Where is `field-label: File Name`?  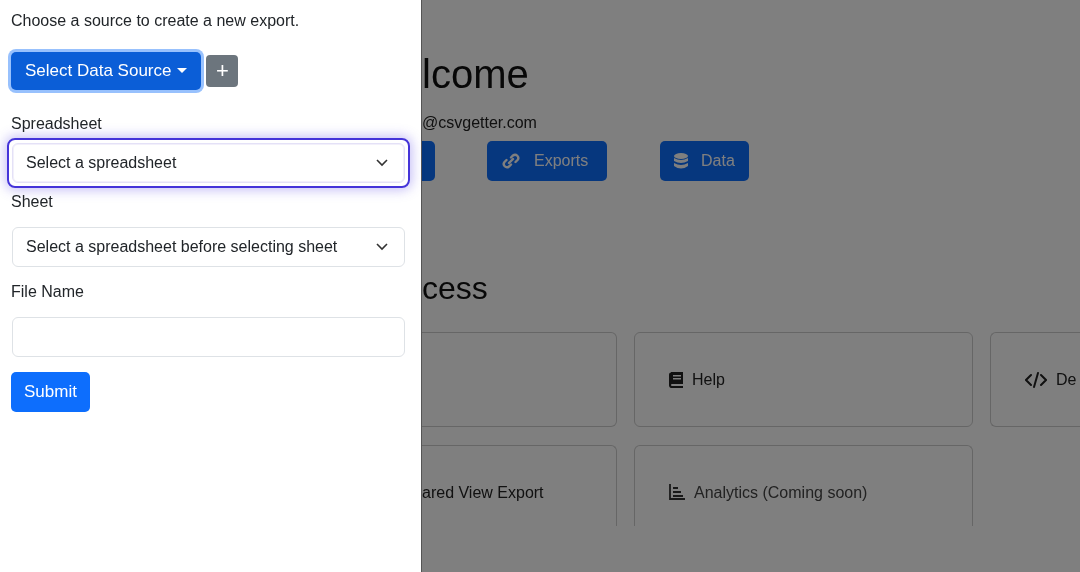 field-label: File Name is located at coordinates (48, 292).